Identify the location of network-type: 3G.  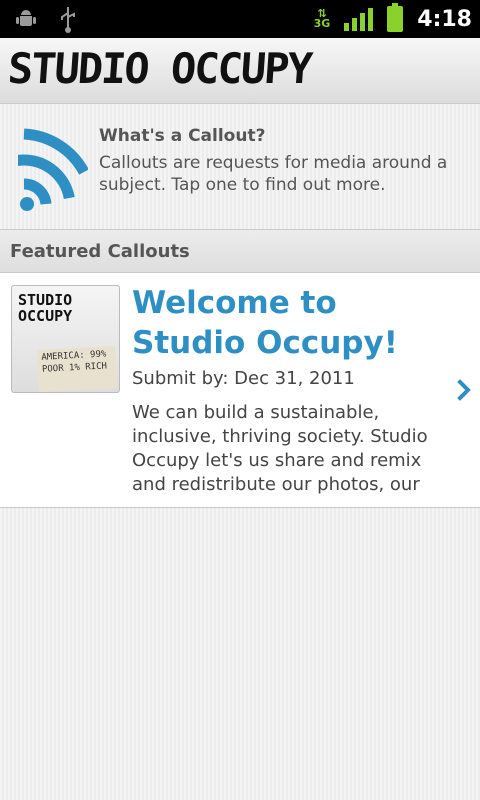
(322, 23).